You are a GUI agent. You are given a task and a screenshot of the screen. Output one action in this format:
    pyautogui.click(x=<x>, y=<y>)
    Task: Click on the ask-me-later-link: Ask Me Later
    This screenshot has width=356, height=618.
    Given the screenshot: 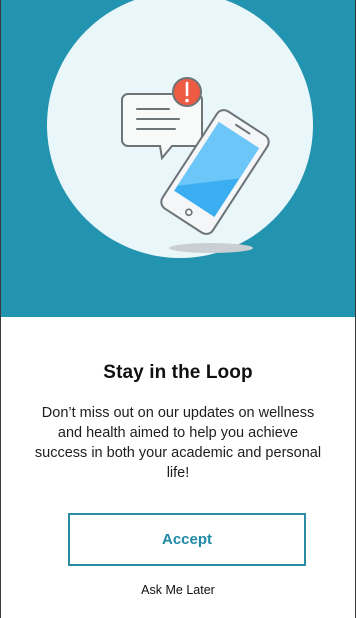 What is the action you would take?
    pyautogui.click(x=178, y=590)
    